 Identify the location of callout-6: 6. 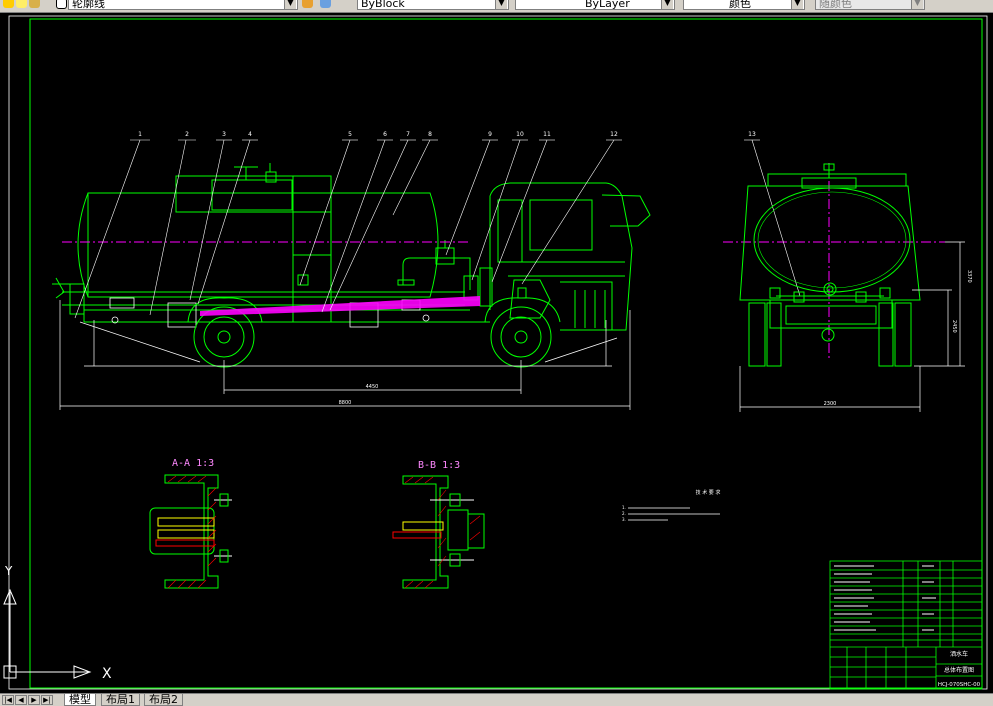
(385, 134).